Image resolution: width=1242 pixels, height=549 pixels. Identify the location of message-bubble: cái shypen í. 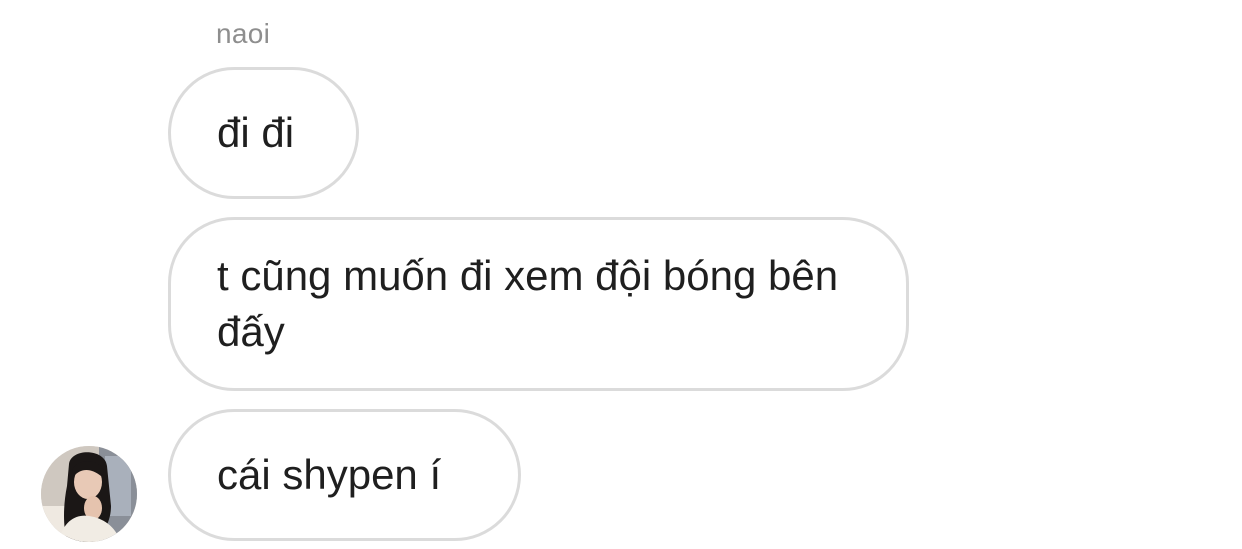
(344, 475).